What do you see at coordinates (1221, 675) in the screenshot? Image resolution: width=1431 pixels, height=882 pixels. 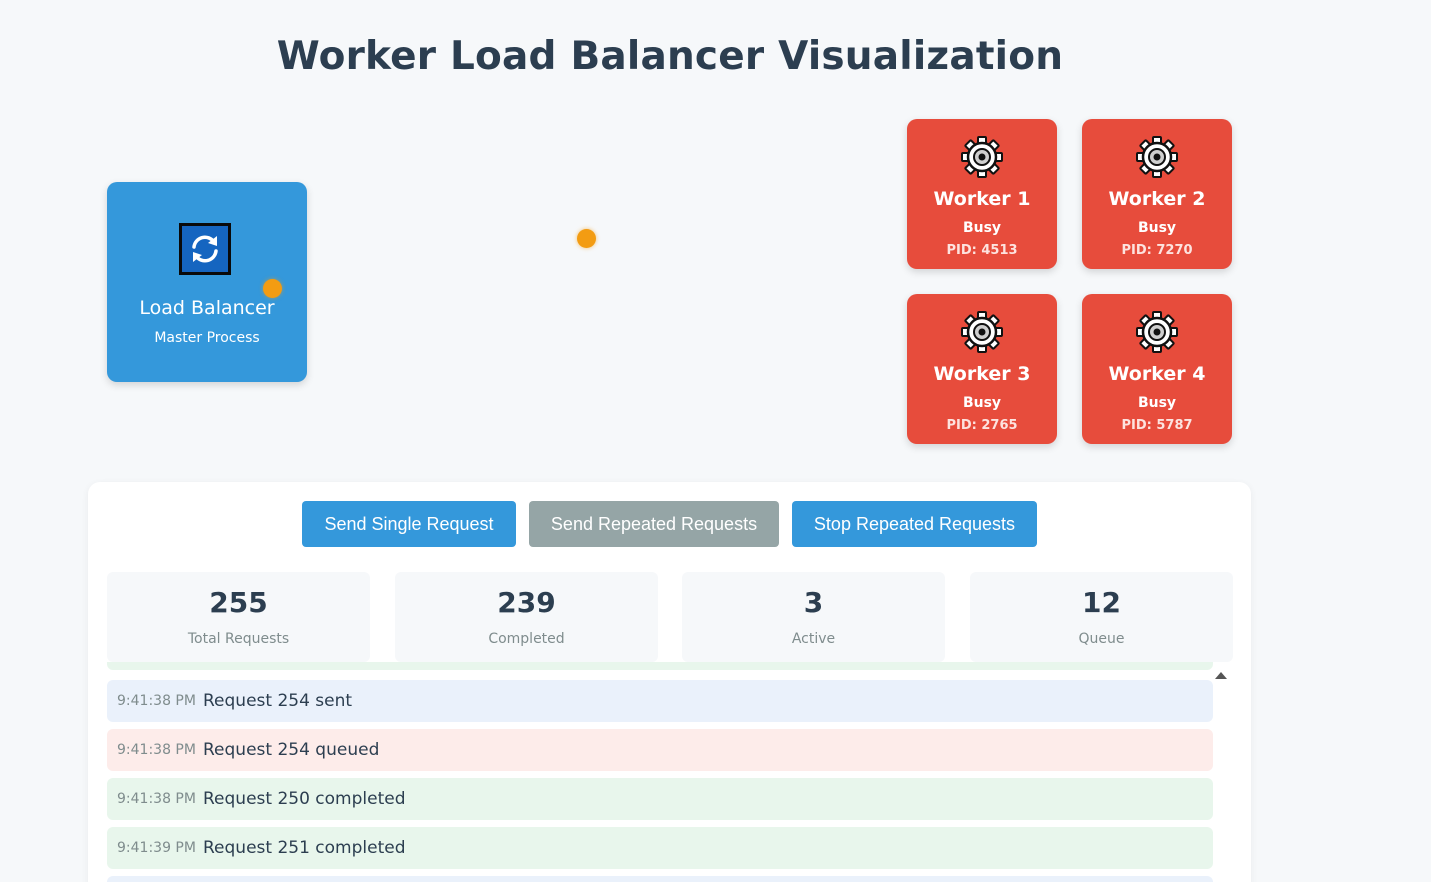 I see `scrollbar-up-arrow-icon` at bounding box center [1221, 675].